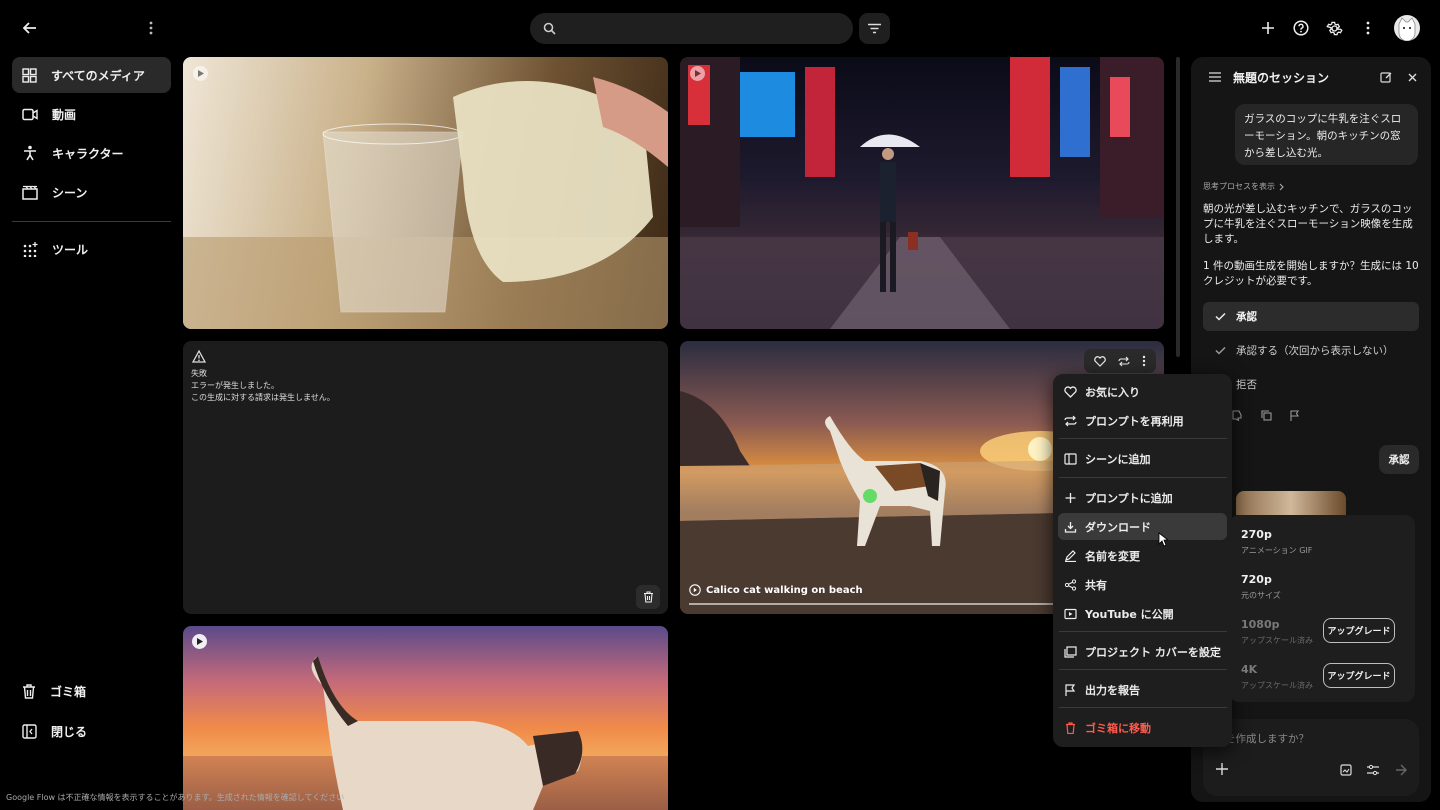 The height and width of the screenshot is (810, 1440). I want to click on feedback-row, so click(1266, 415).